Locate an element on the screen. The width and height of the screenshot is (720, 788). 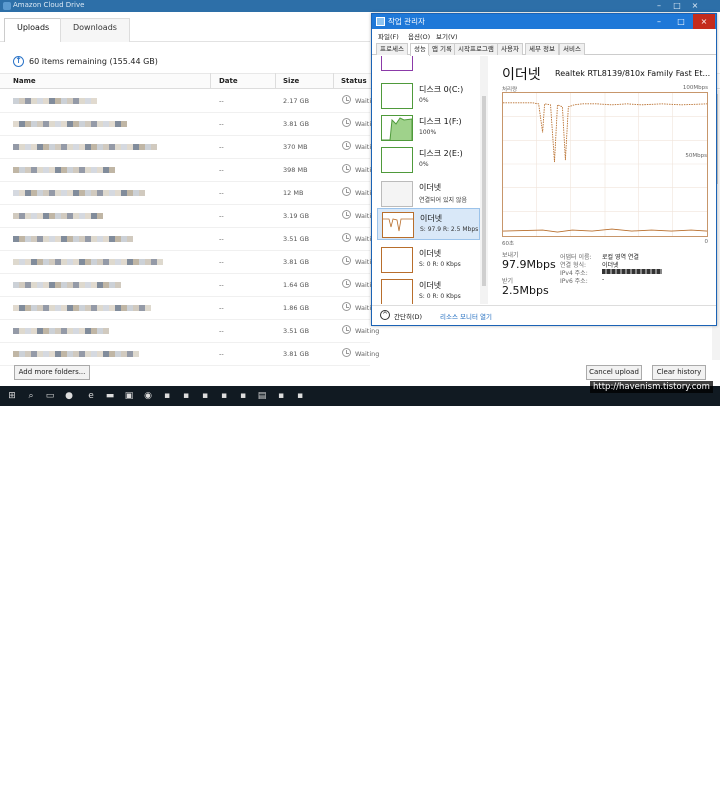
menu-options: 옵션(O) is located at coordinates (419, 36).